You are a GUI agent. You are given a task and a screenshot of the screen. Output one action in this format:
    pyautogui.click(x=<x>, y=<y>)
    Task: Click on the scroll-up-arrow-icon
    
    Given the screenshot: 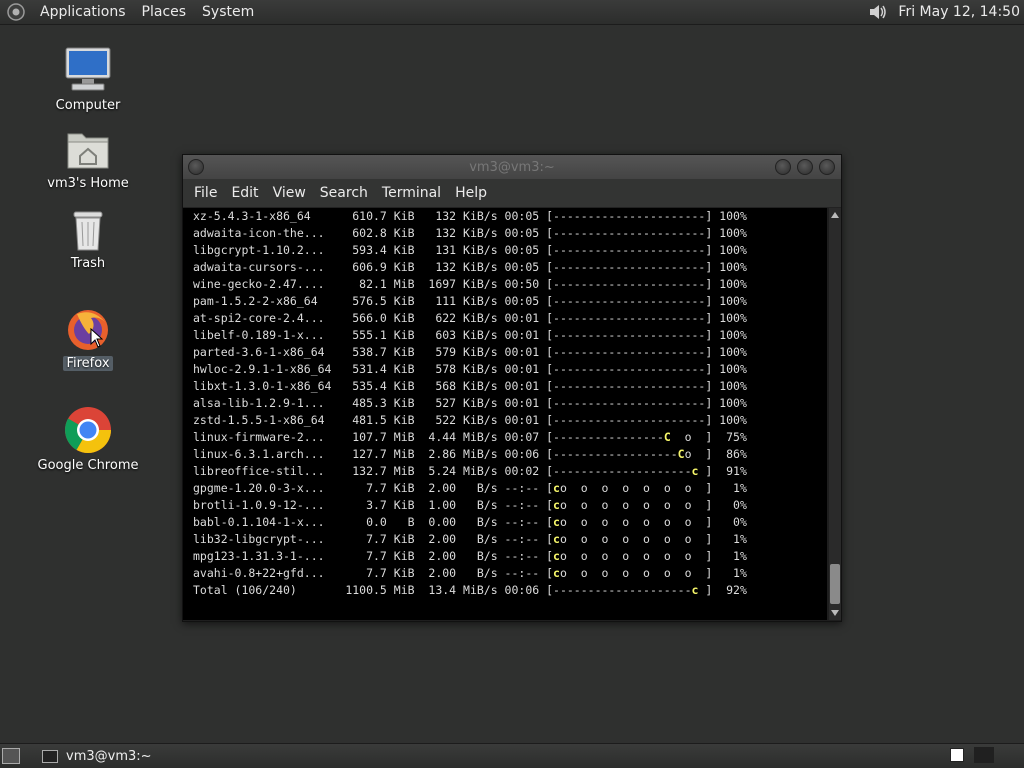 What is the action you would take?
    pyautogui.click(x=835, y=215)
    